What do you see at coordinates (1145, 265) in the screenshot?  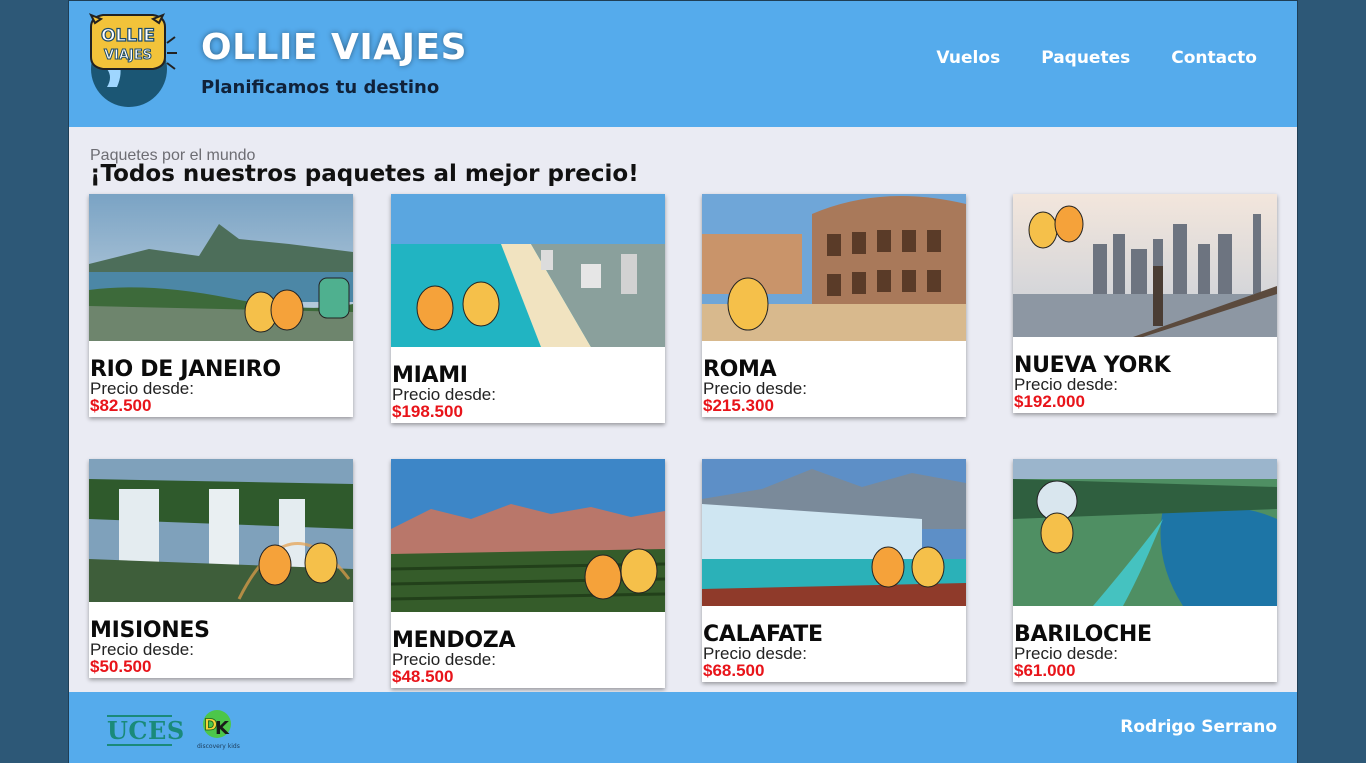 I see `nueva-york-photo` at bounding box center [1145, 265].